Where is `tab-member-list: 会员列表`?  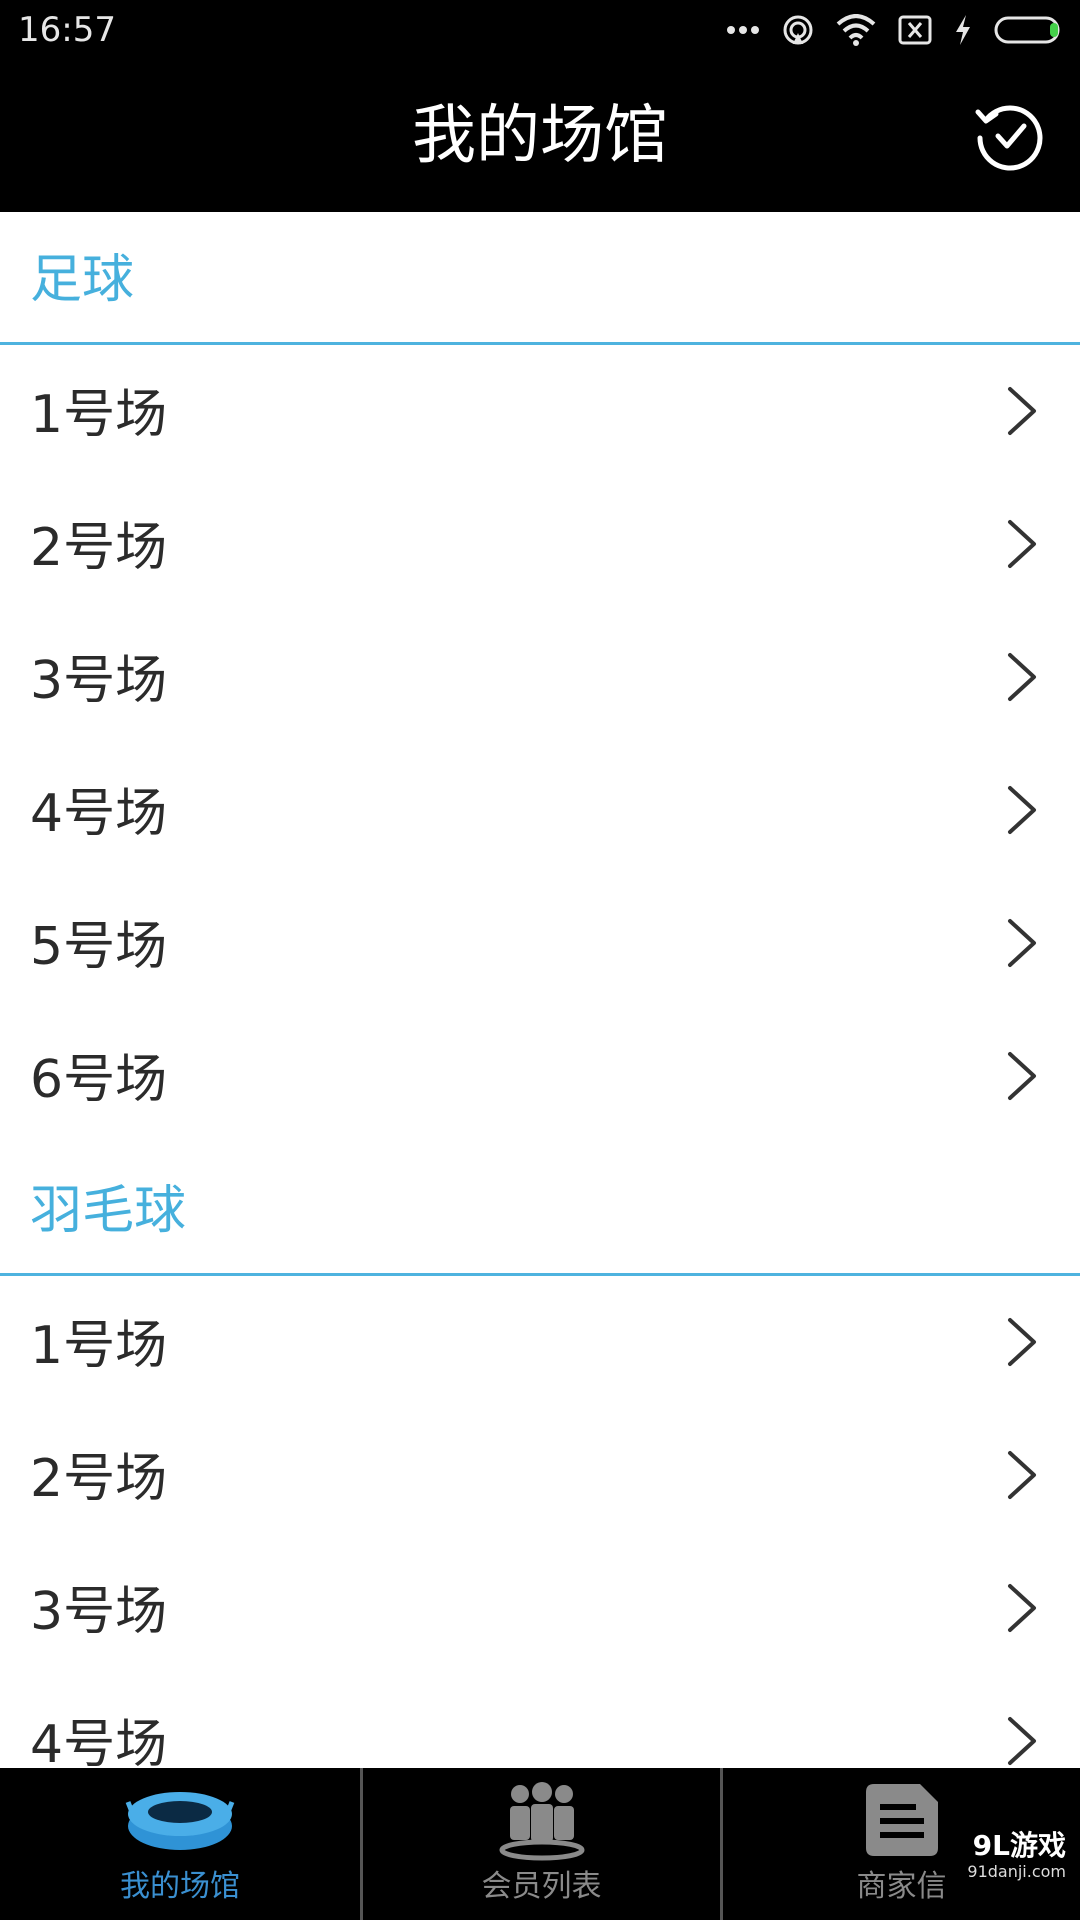
tab-member-list: 会员列表 is located at coordinates (540, 1844).